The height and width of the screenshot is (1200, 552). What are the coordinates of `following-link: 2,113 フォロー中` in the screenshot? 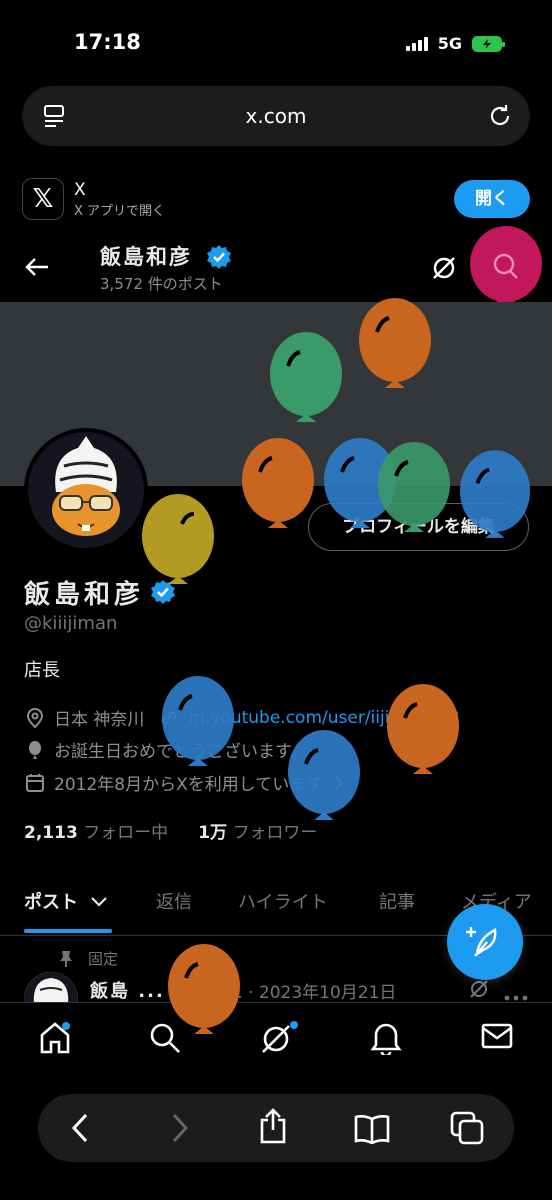 It's located at (96, 830).